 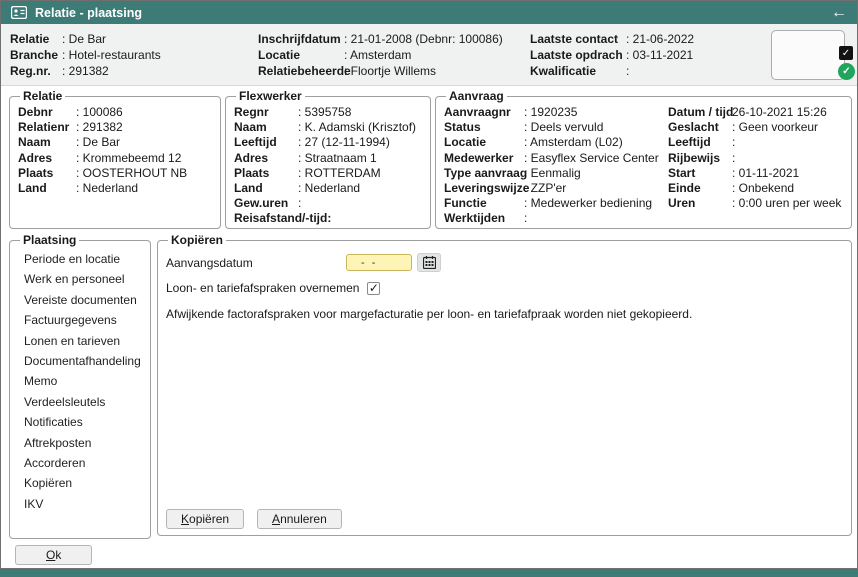 I want to click on flexwerker-row: Plaats: ROTTERDAM, so click(x=307, y=172).